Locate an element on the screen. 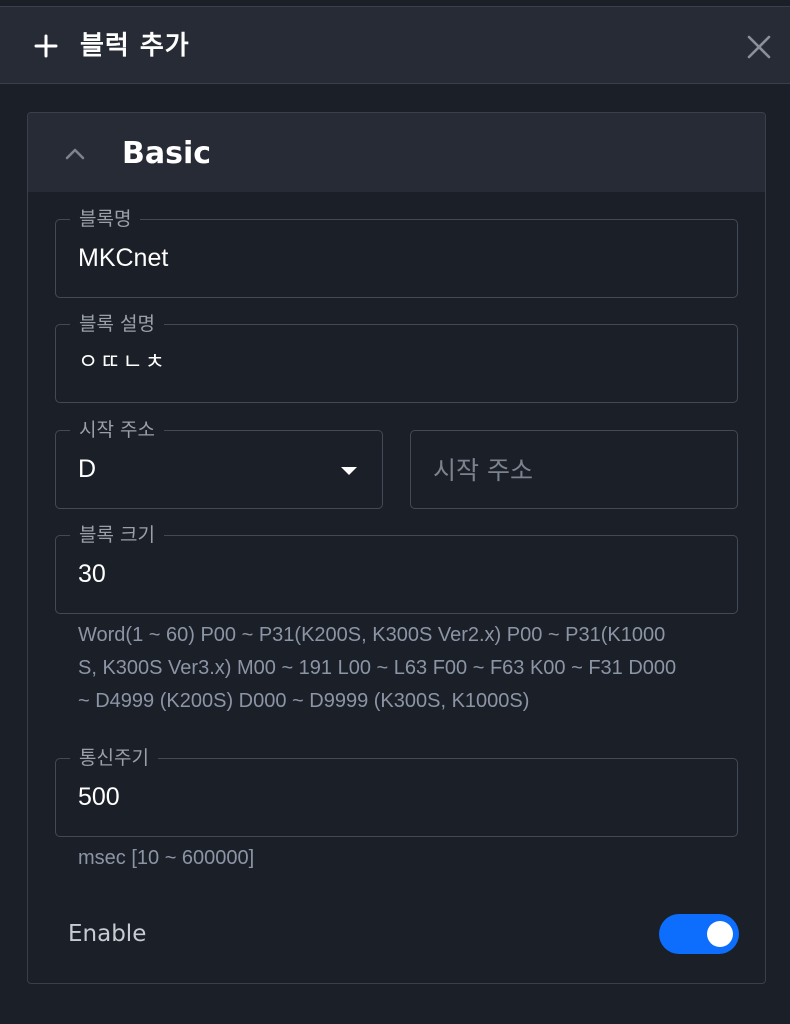  enable-label: Enable is located at coordinates (107, 934).